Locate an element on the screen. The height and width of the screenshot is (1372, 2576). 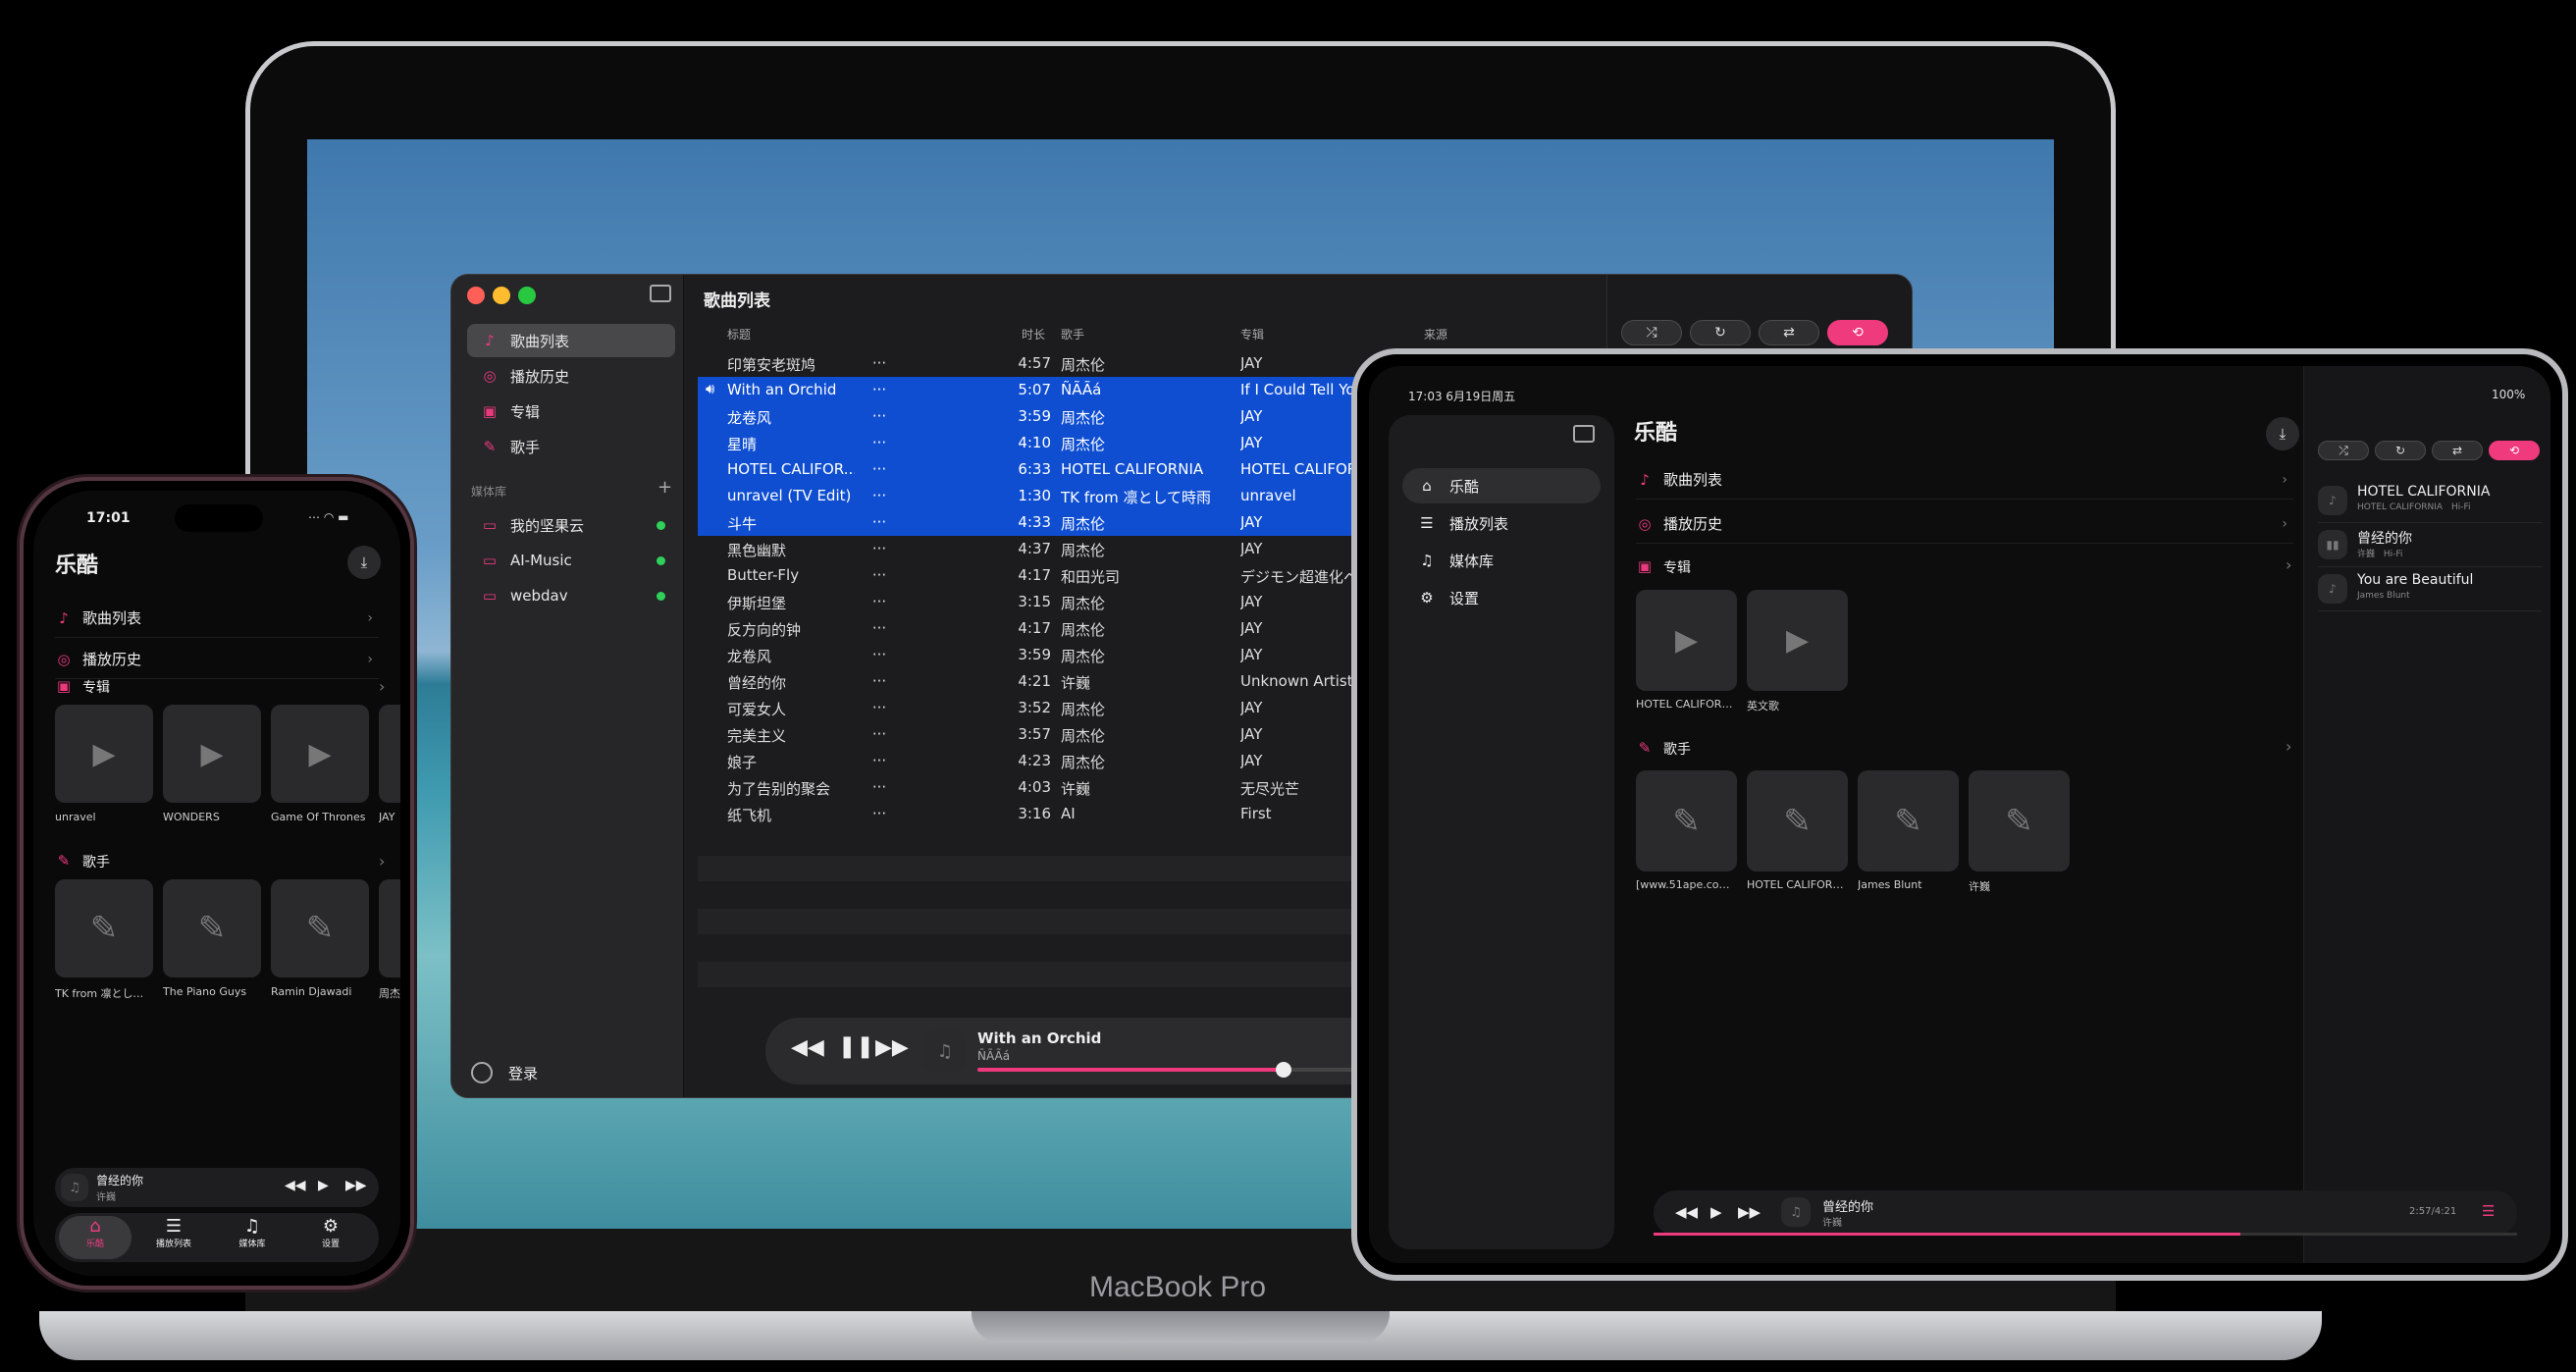
queue-item: ♪ You are Beautiful James Blunt is located at coordinates (2430, 589).